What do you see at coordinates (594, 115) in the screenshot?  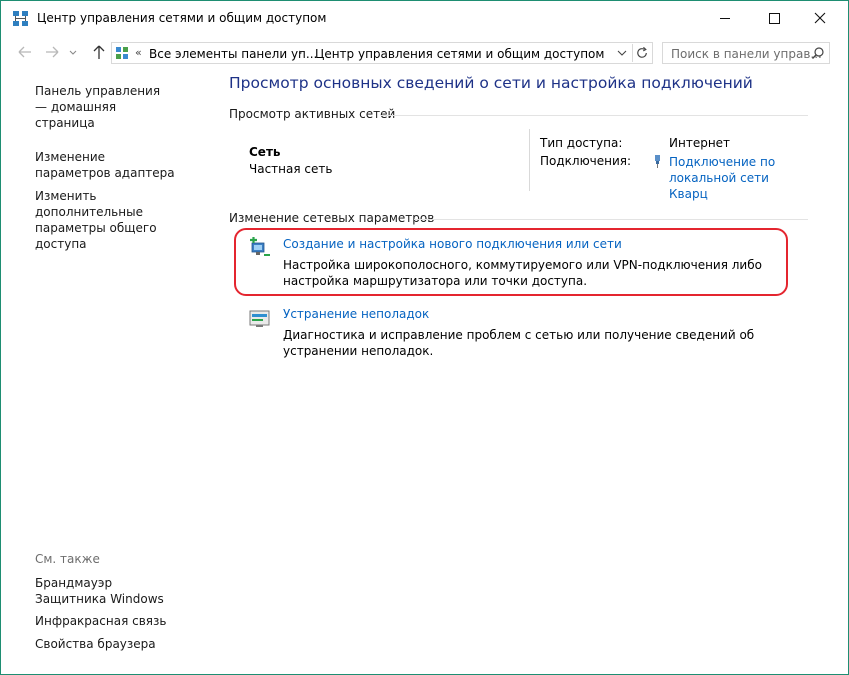 I see `active-networks-divider` at bounding box center [594, 115].